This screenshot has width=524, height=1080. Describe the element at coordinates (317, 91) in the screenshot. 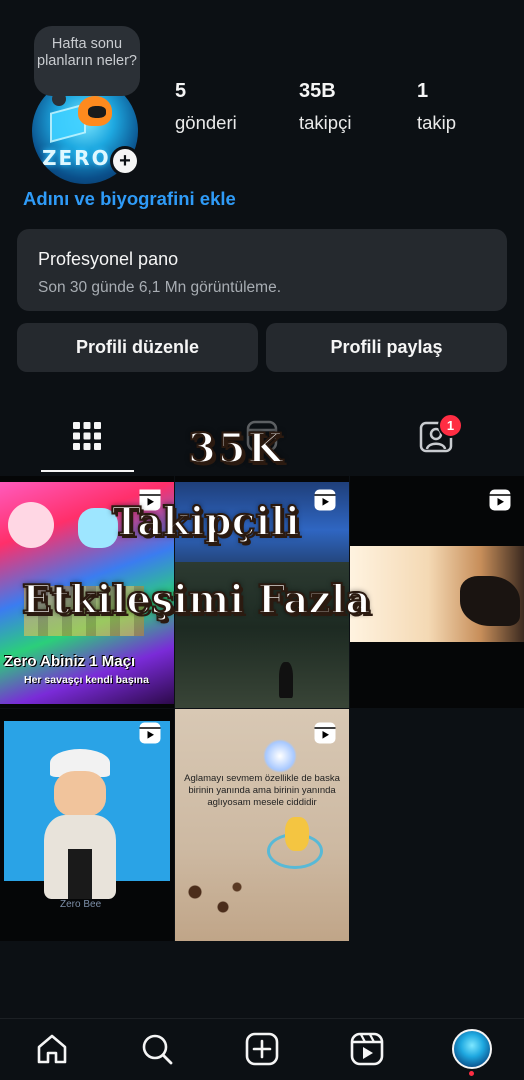

I see `followers-count-value: 35B` at that location.